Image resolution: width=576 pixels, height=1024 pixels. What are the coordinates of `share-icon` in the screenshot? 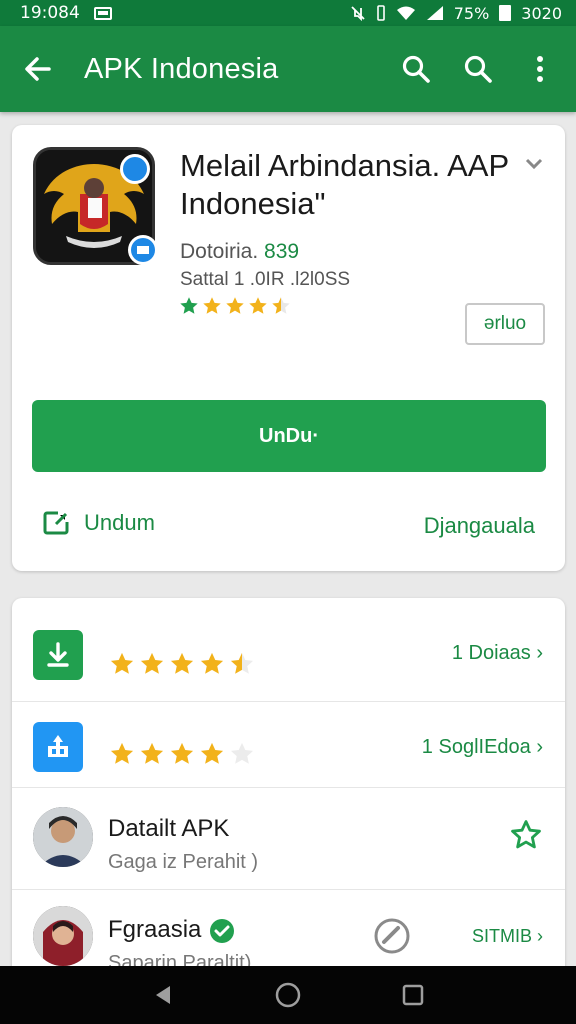 It's located at (58, 747).